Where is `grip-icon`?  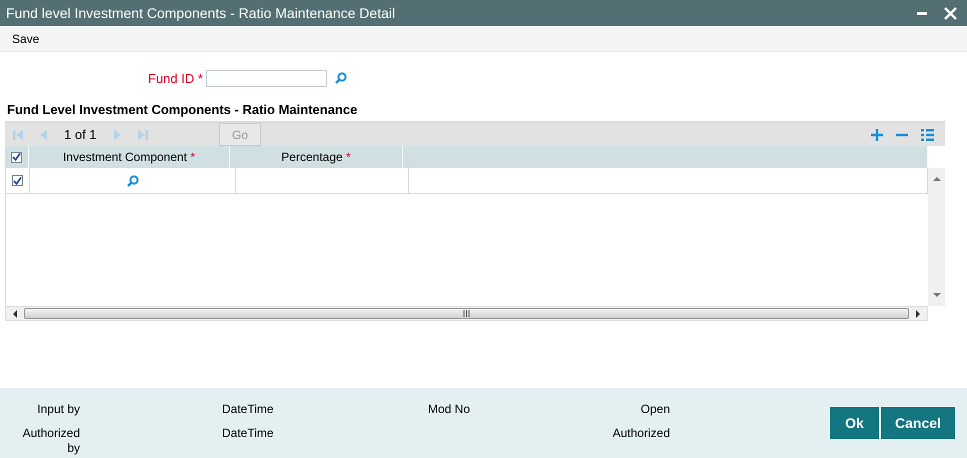
grip-icon is located at coordinates (466, 313).